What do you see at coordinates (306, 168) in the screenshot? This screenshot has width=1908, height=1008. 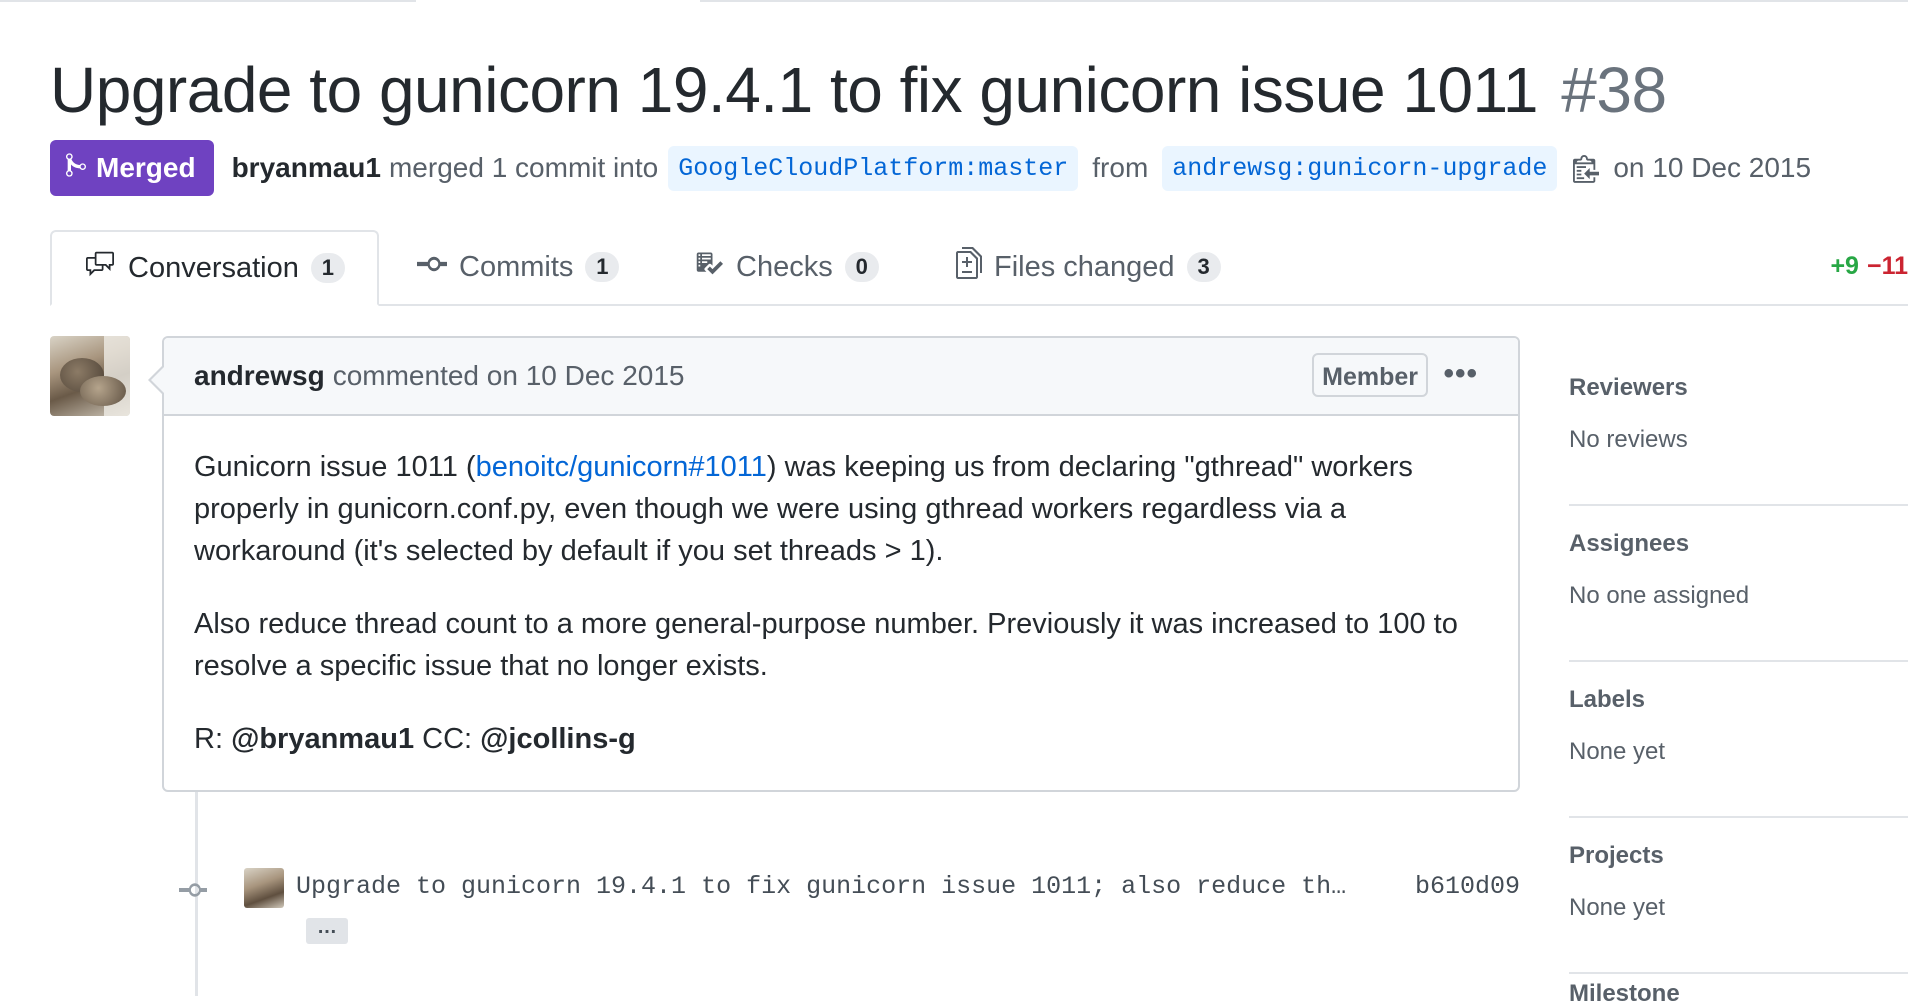 I see `merger-link: bryanmau1` at bounding box center [306, 168].